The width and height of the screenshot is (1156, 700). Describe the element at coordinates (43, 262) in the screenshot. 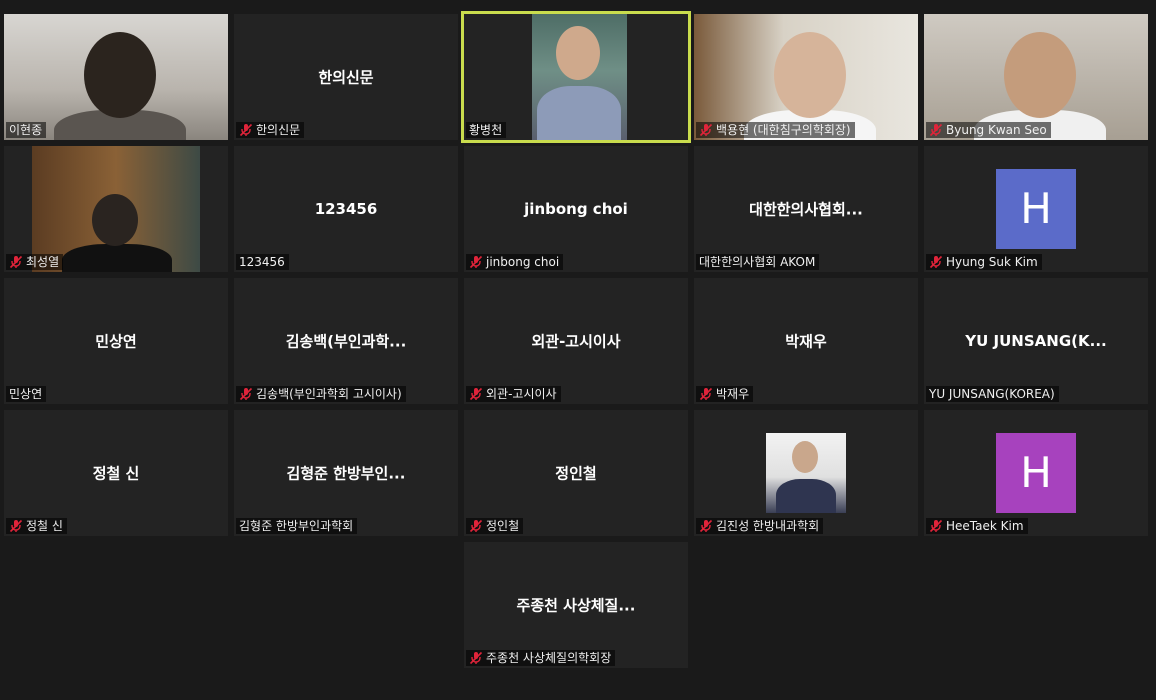

I see `participant-name: 최성열` at that location.